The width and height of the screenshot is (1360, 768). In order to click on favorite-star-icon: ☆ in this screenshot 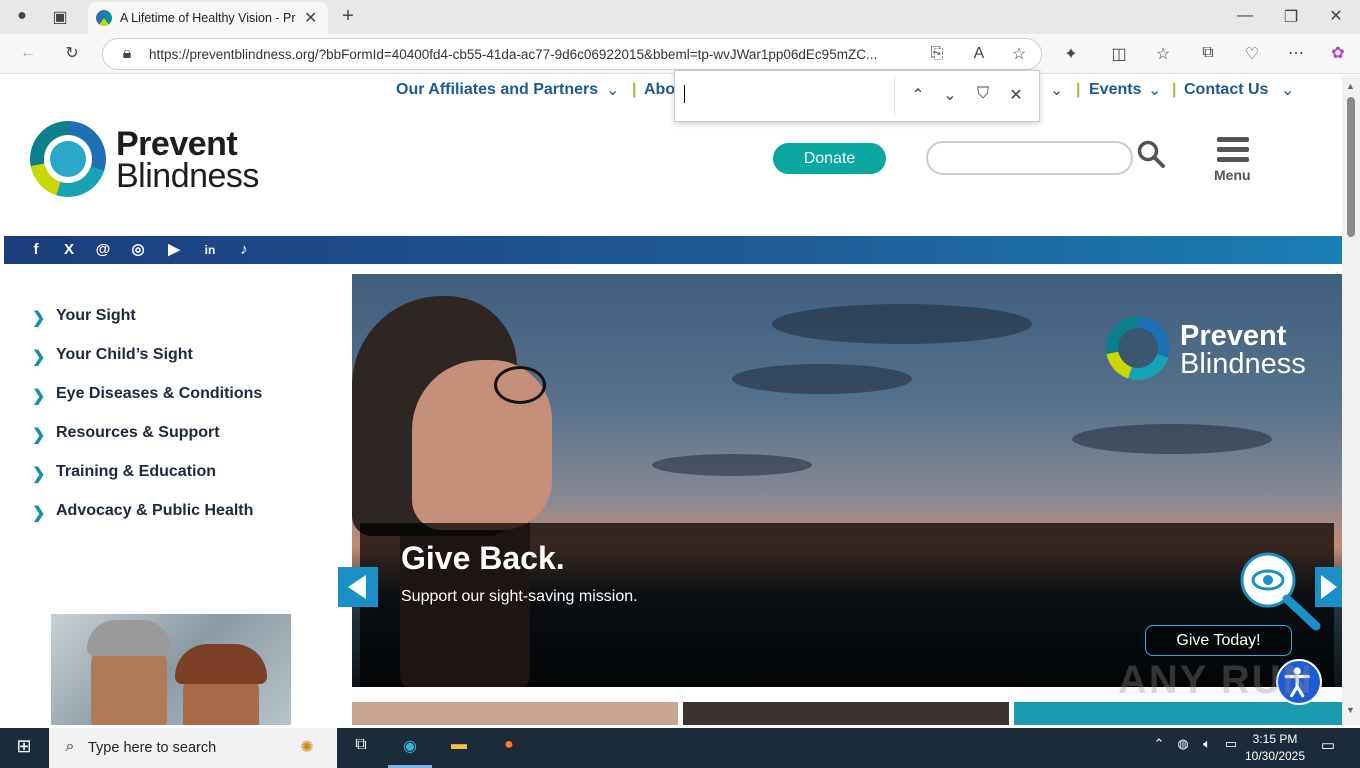, I will do `click(1019, 54)`.